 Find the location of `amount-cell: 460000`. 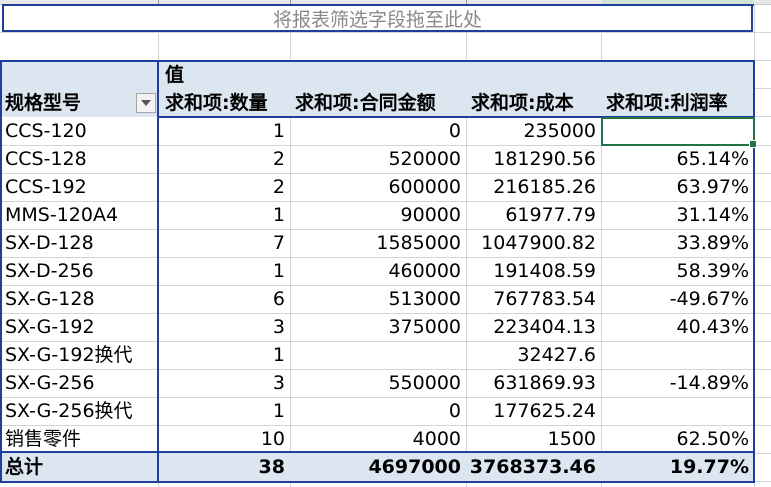

amount-cell: 460000 is located at coordinates (378, 271).